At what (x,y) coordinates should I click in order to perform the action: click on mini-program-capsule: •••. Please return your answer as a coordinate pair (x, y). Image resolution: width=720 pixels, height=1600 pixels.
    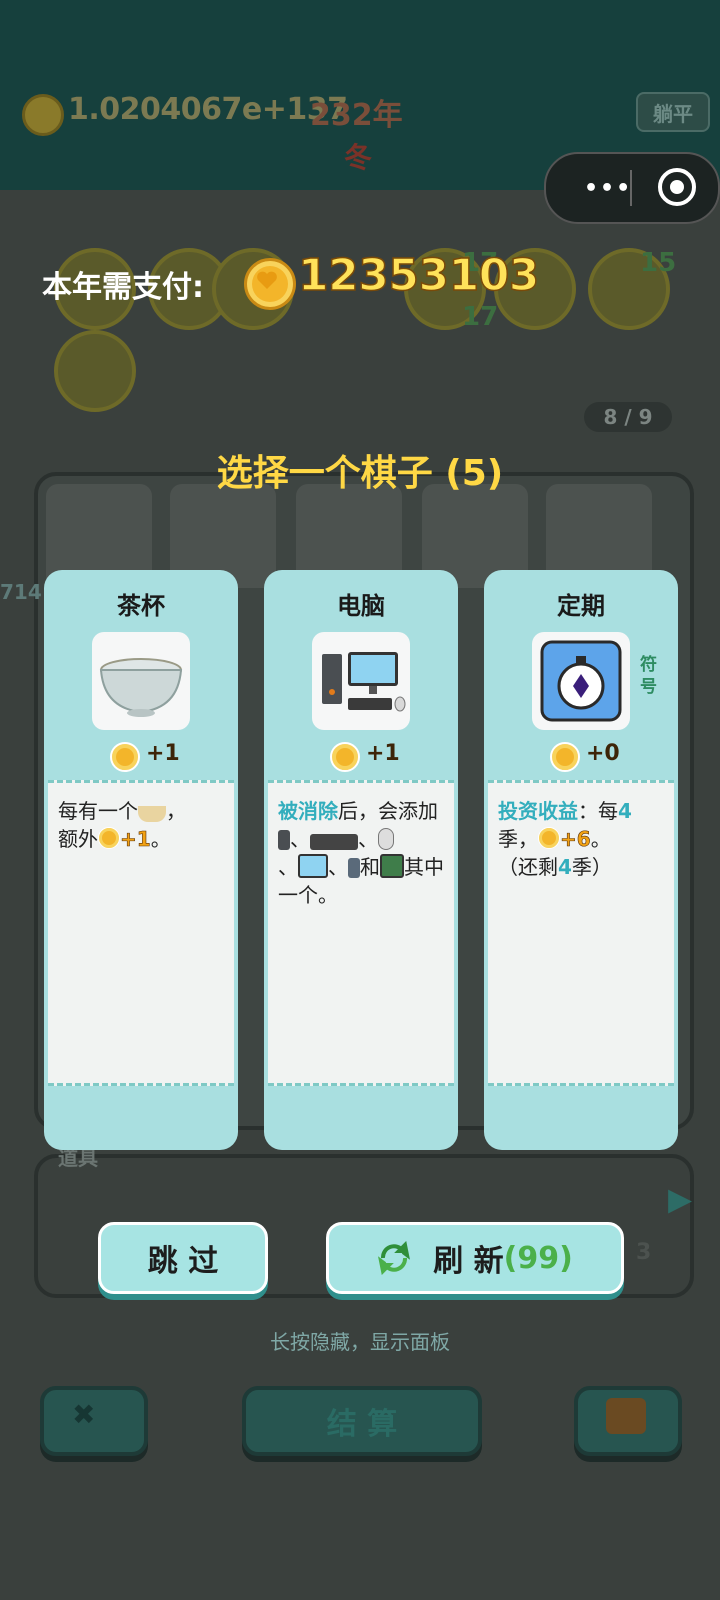
    Looking at the image, I should click on (632, 188).